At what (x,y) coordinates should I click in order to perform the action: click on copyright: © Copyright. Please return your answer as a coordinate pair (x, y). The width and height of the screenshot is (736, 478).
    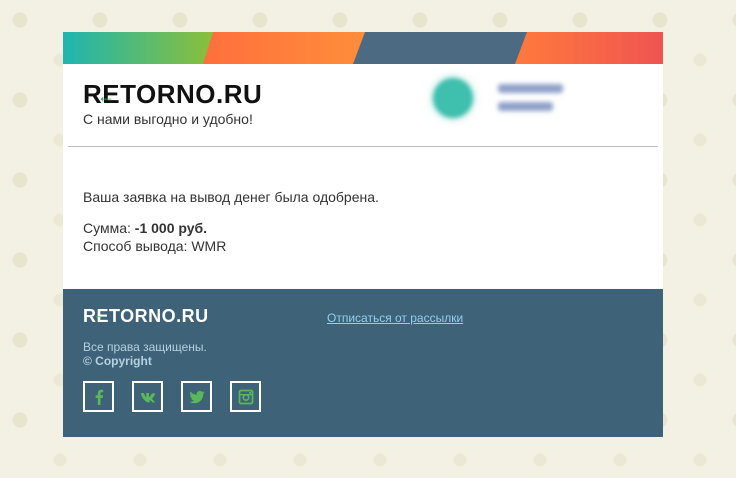
    Looking at the image, I should click on (117, 361).